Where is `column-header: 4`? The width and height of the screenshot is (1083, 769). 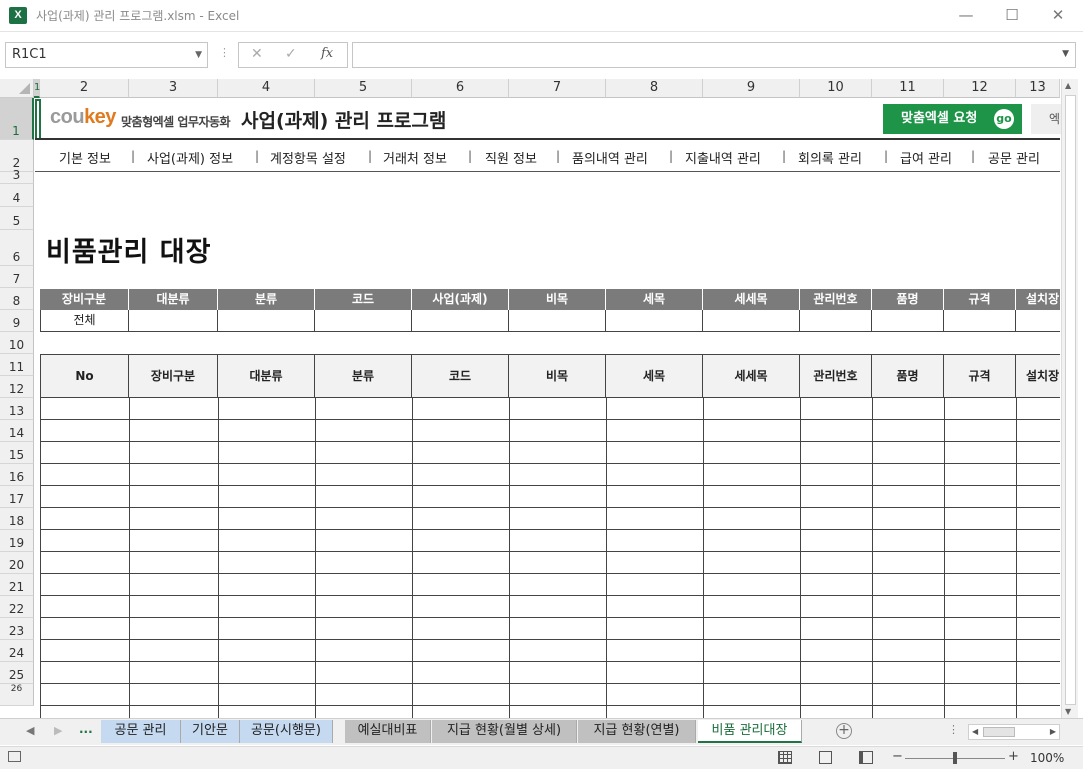
column-header: 4 is located at coordinates (266, 88).